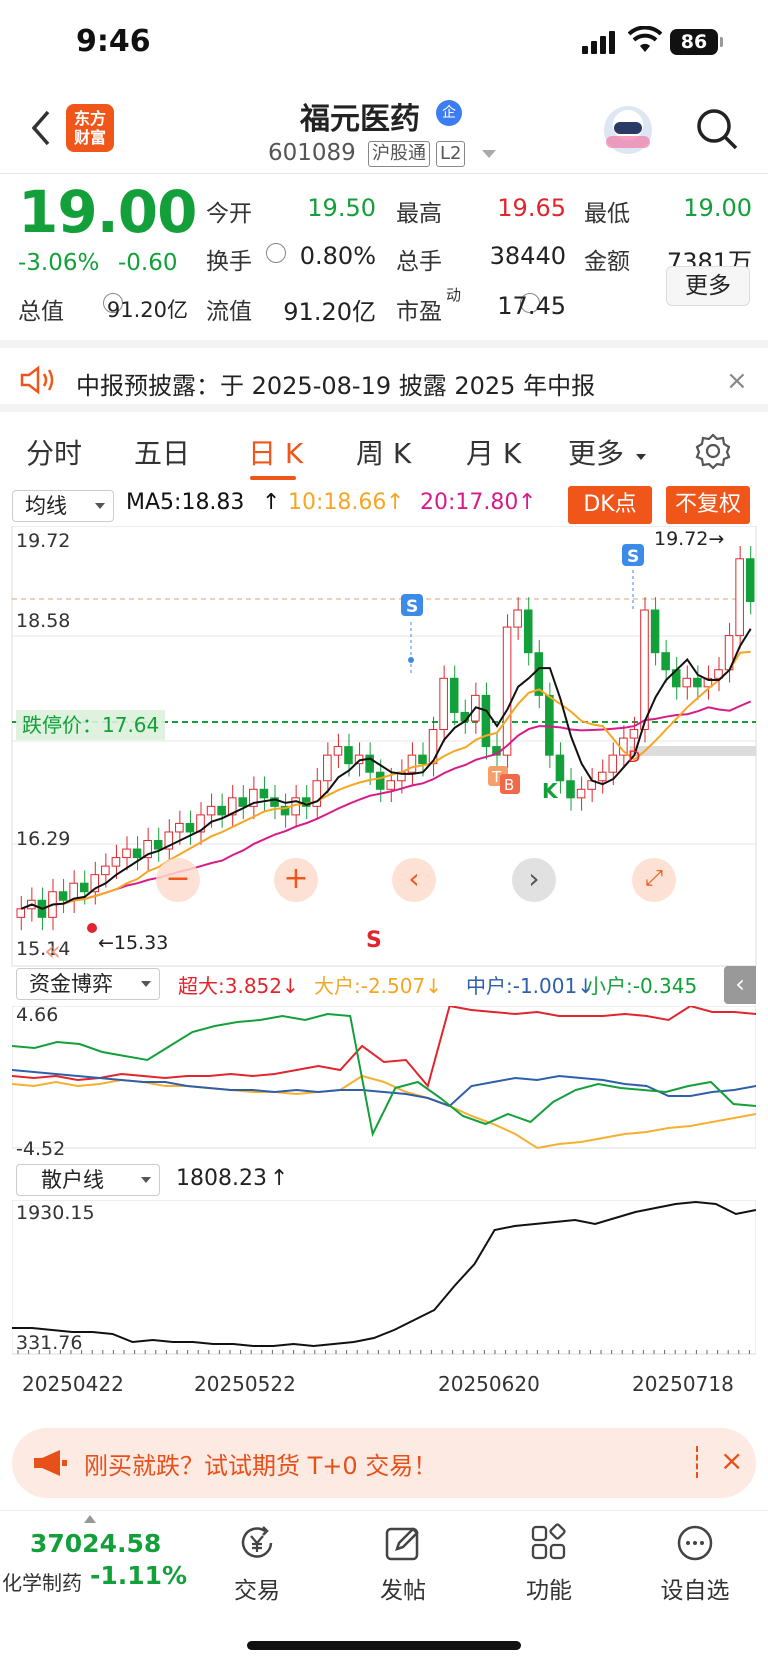  Describe the element at coordinates (596, 452) in the screenshot. I see `tab-more: 更多` at that location.